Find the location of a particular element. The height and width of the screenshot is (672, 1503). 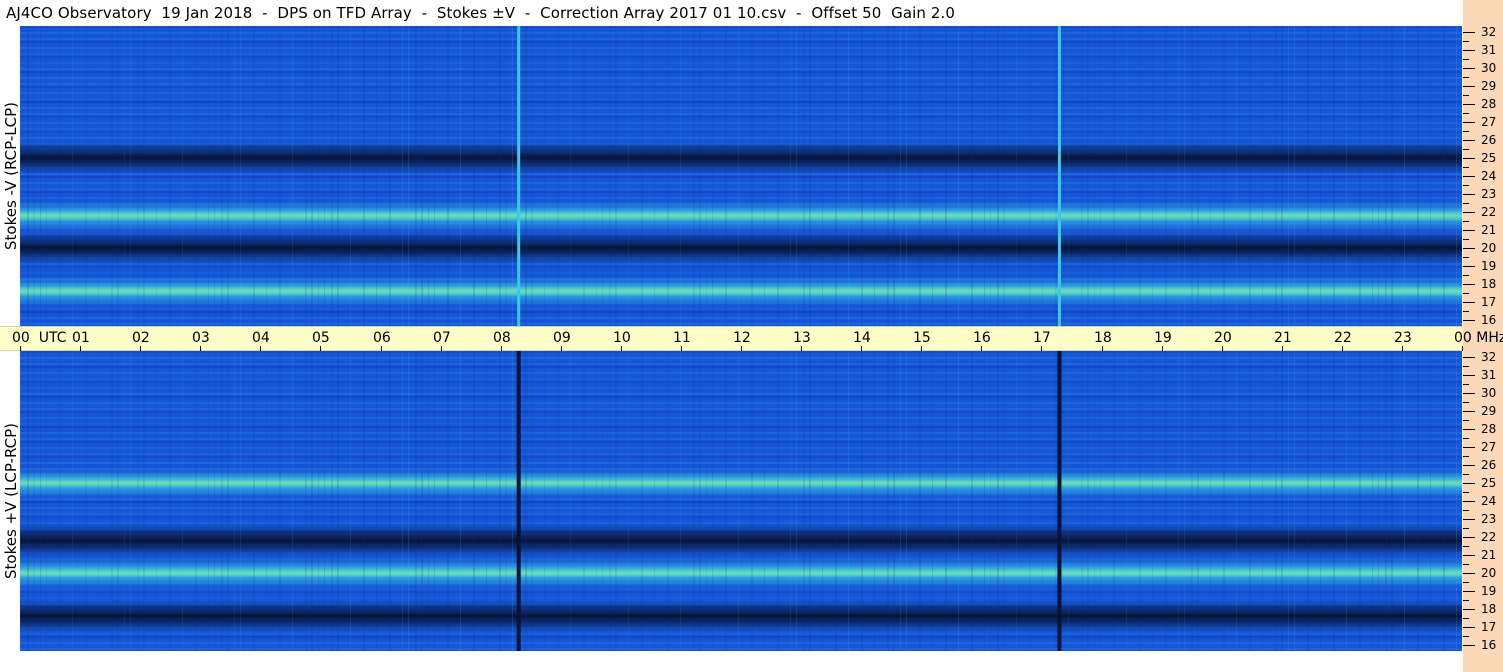

freq-tick-label: 23 is located at coordinates (1489, 194).